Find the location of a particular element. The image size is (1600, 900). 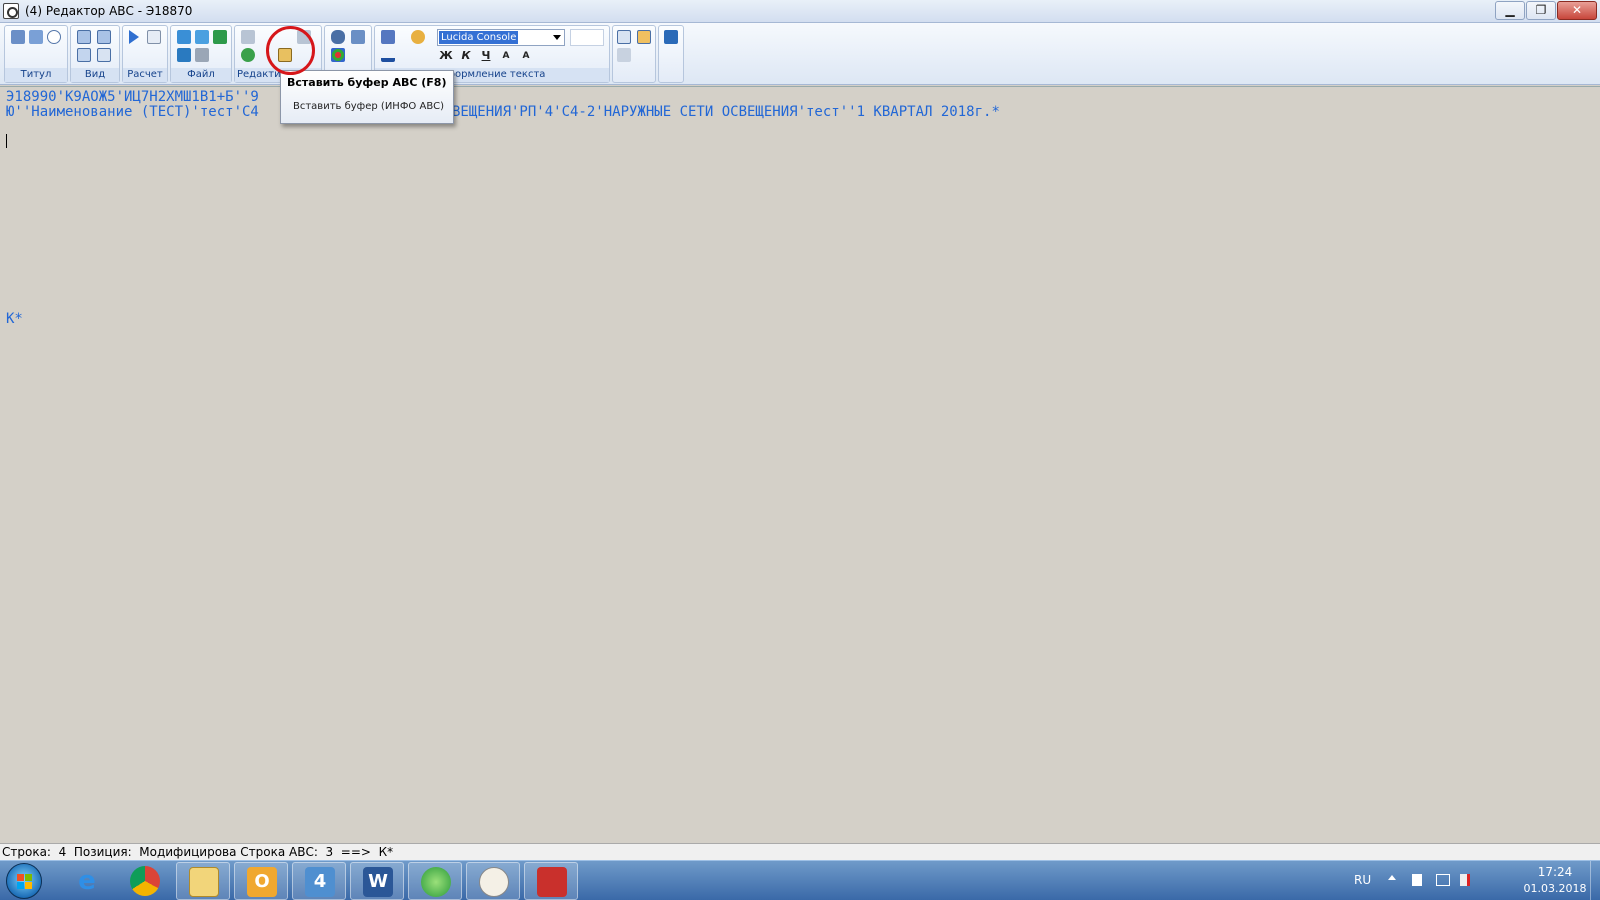

window-controls: ▁ ❐ ✕ is located at coordinates (1545, 10).